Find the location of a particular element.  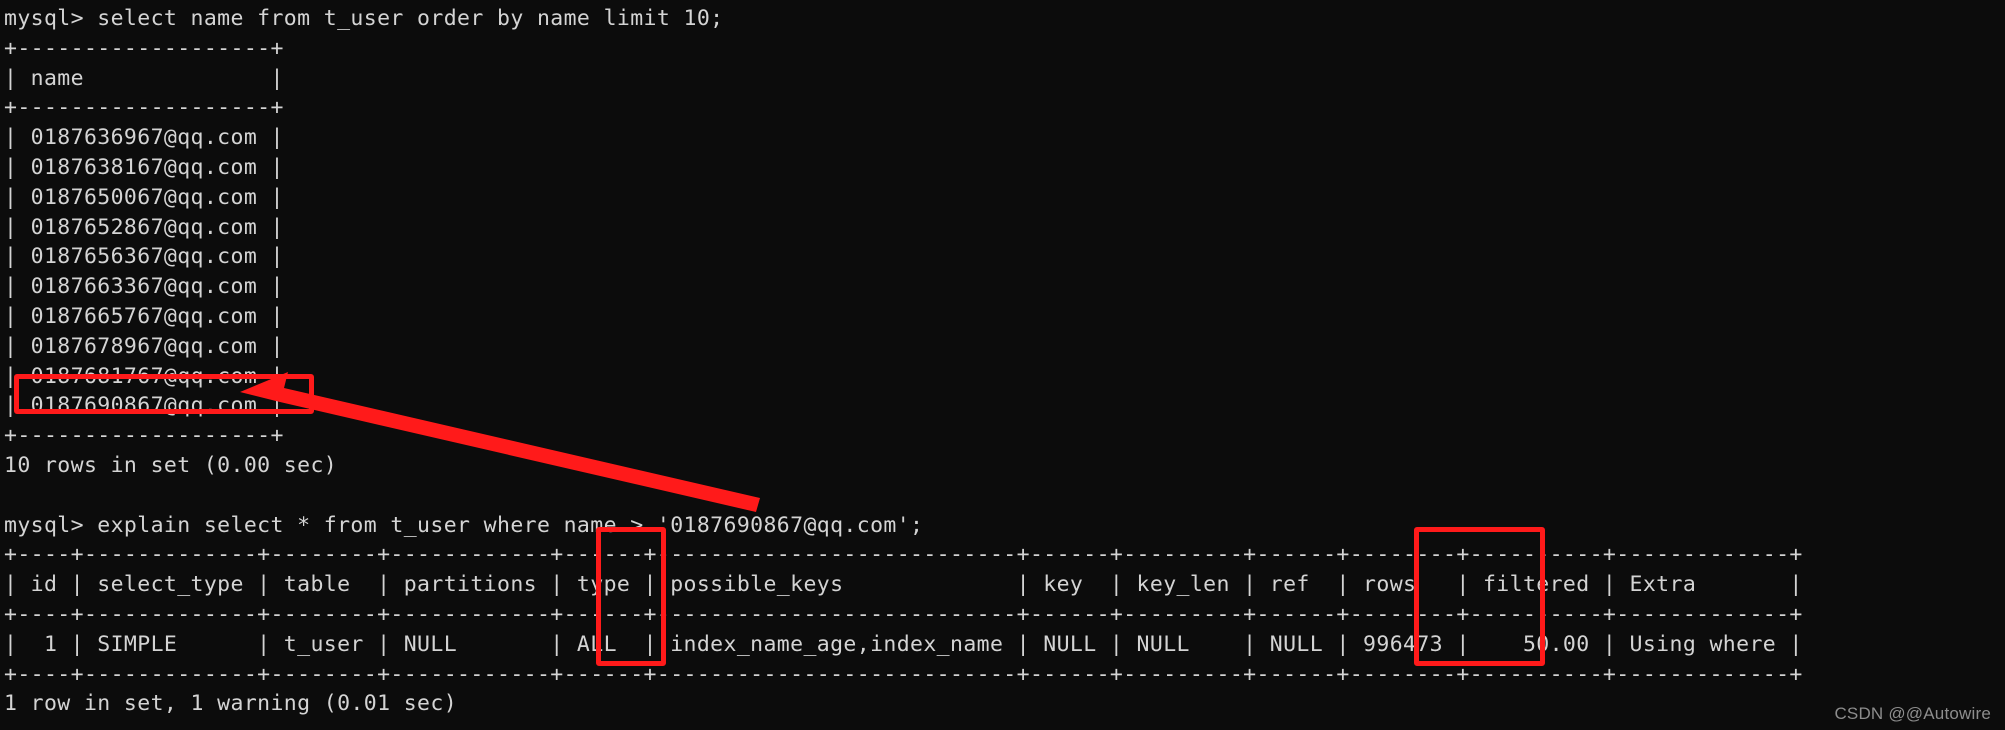

table-row: | 0187650067@qq.com | is located at coordinates (144, 197).